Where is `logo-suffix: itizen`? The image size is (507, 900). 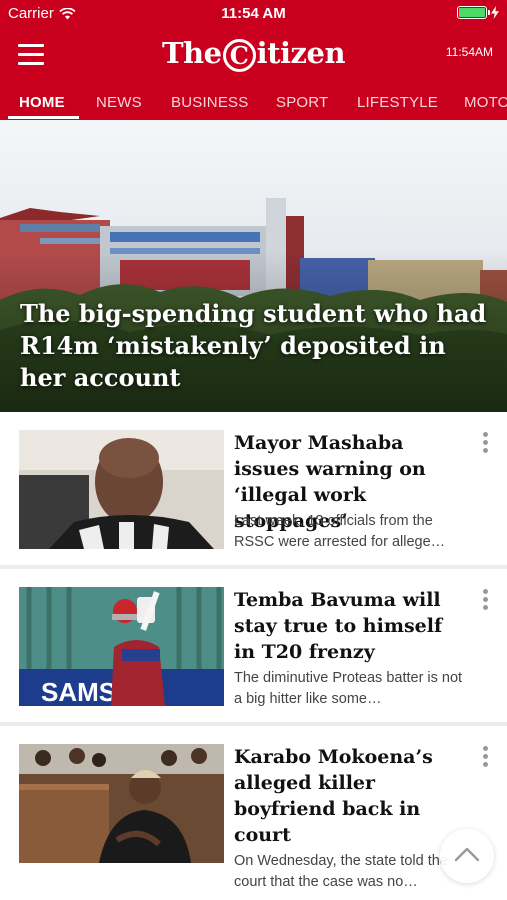 logo-suffix: itizen is located at coordinates (301, 53).